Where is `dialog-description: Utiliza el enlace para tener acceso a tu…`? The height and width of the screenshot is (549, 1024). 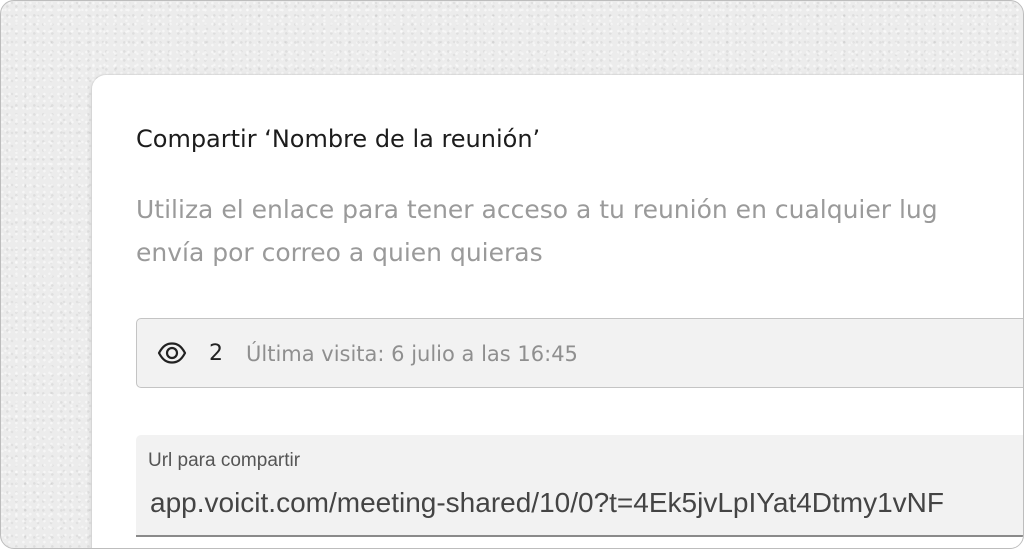
dialog-description: Utiliza el enlace para tener acceso a tu… is located at coordinates (579, 231).